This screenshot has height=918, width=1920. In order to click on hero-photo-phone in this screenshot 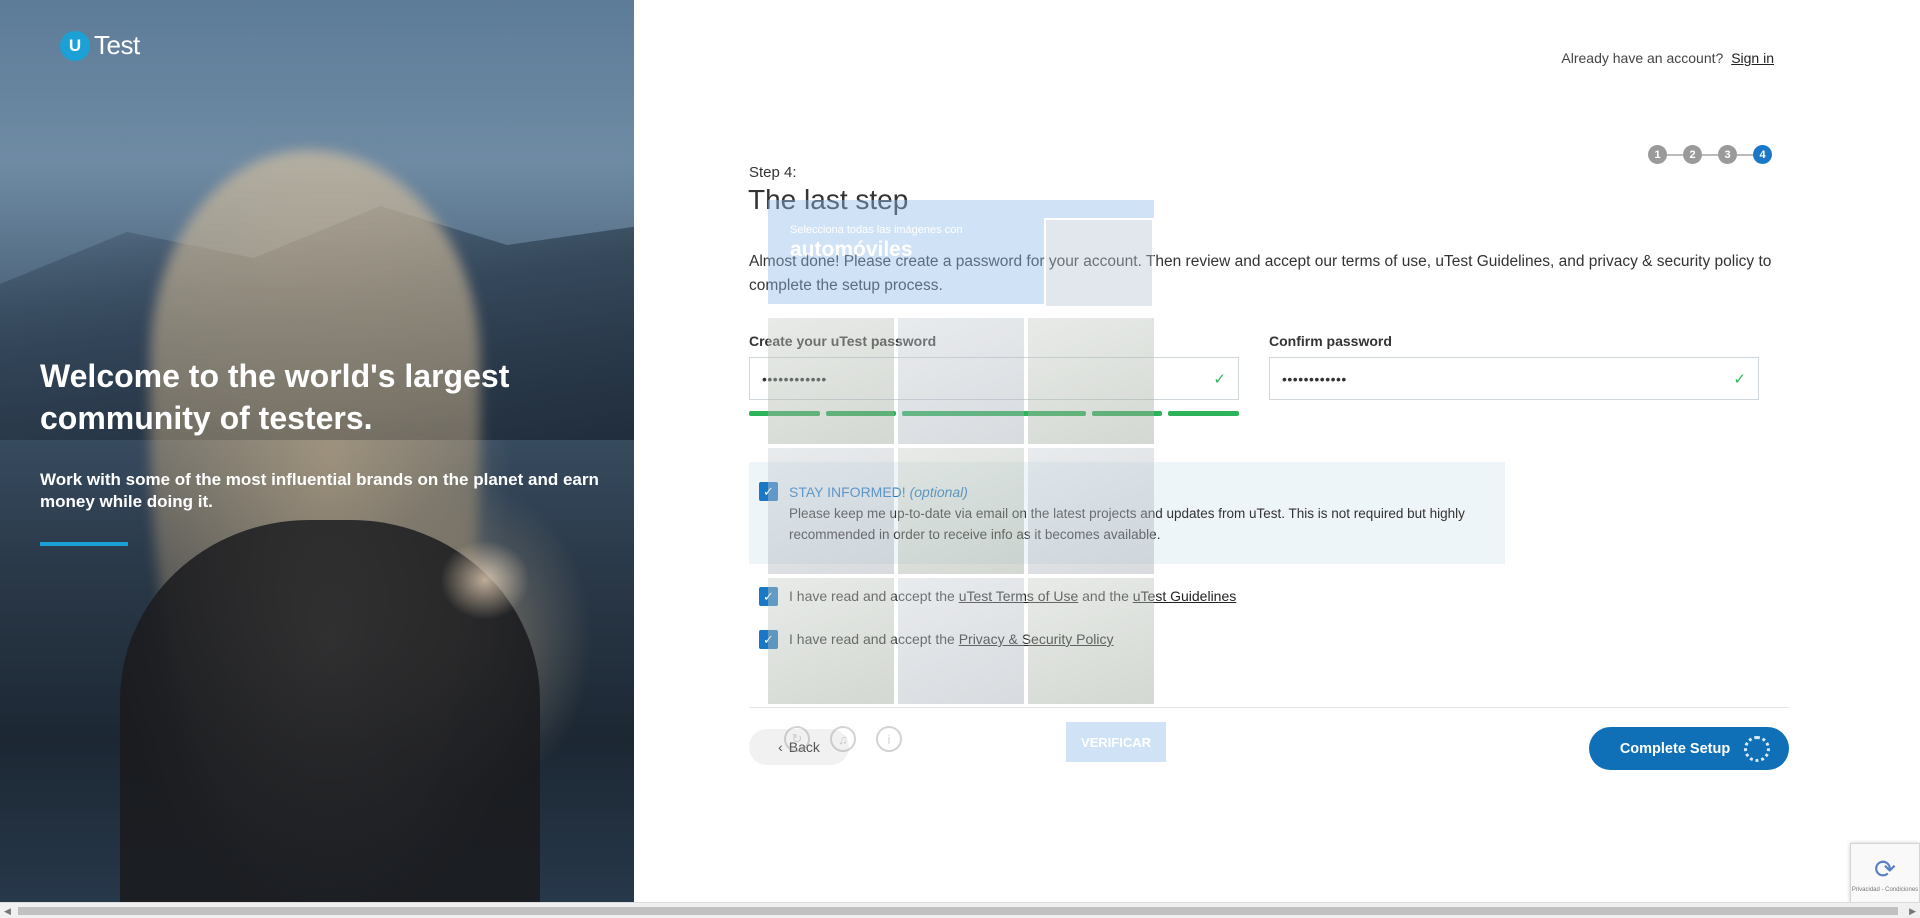, I will do `click(485, 580)`.